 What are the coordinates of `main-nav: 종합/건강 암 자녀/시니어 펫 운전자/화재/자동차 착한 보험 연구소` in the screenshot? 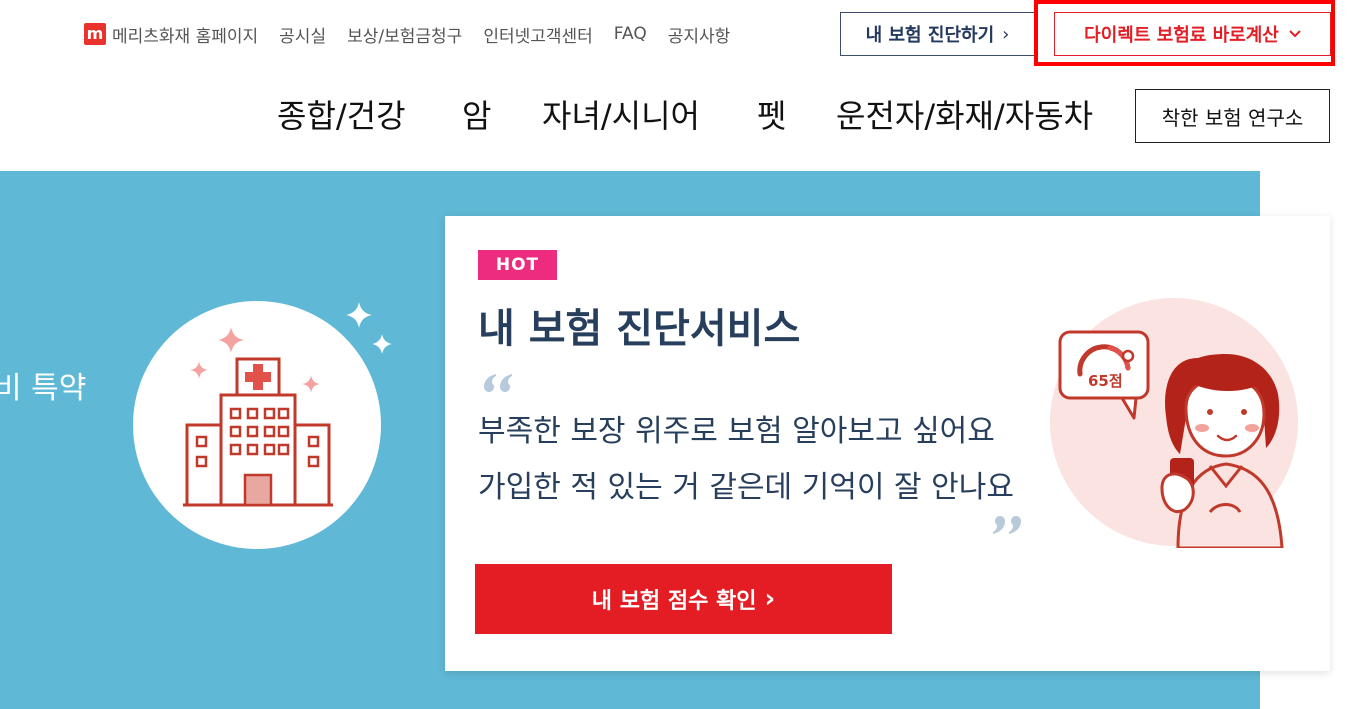 It's located at (674, 116).